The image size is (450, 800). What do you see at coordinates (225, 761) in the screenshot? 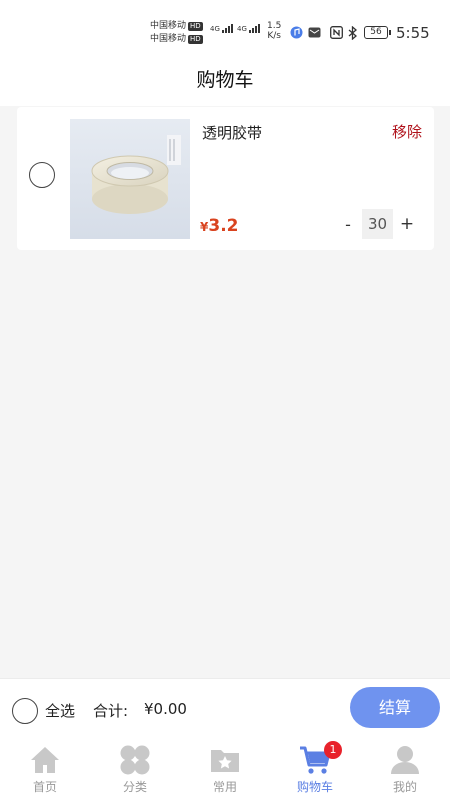
I see `favorites-folder-icon` at bounding box center [225, 761].